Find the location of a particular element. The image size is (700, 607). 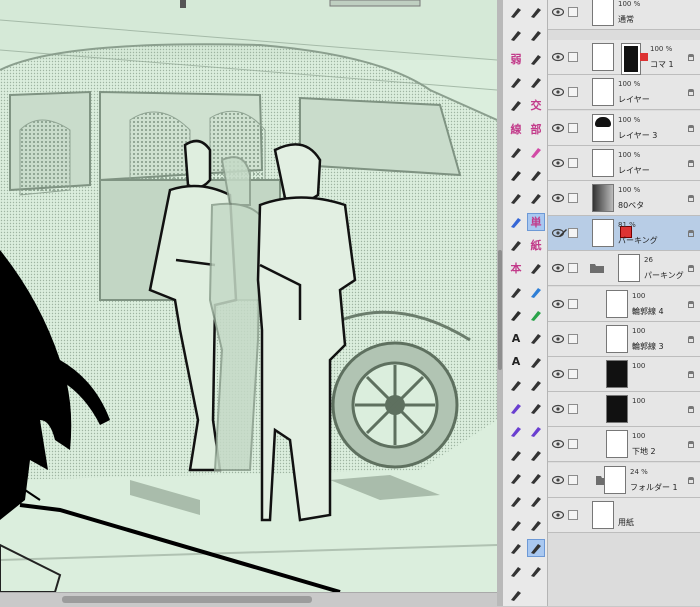

layer-row: 100 % 80ベタ is located at coordinates (624, 198).